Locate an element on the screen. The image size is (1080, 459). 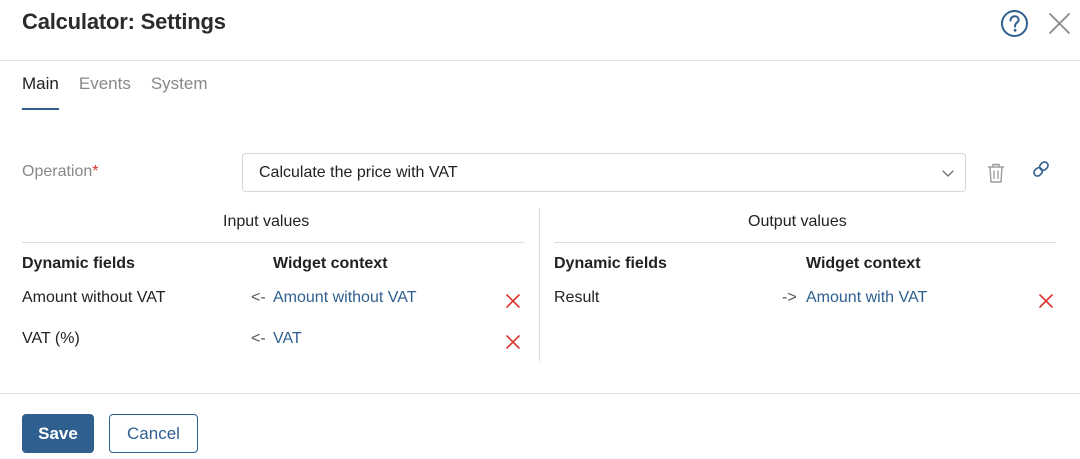
input-row-field: VAT (%) is located at coordinates (51, 338).